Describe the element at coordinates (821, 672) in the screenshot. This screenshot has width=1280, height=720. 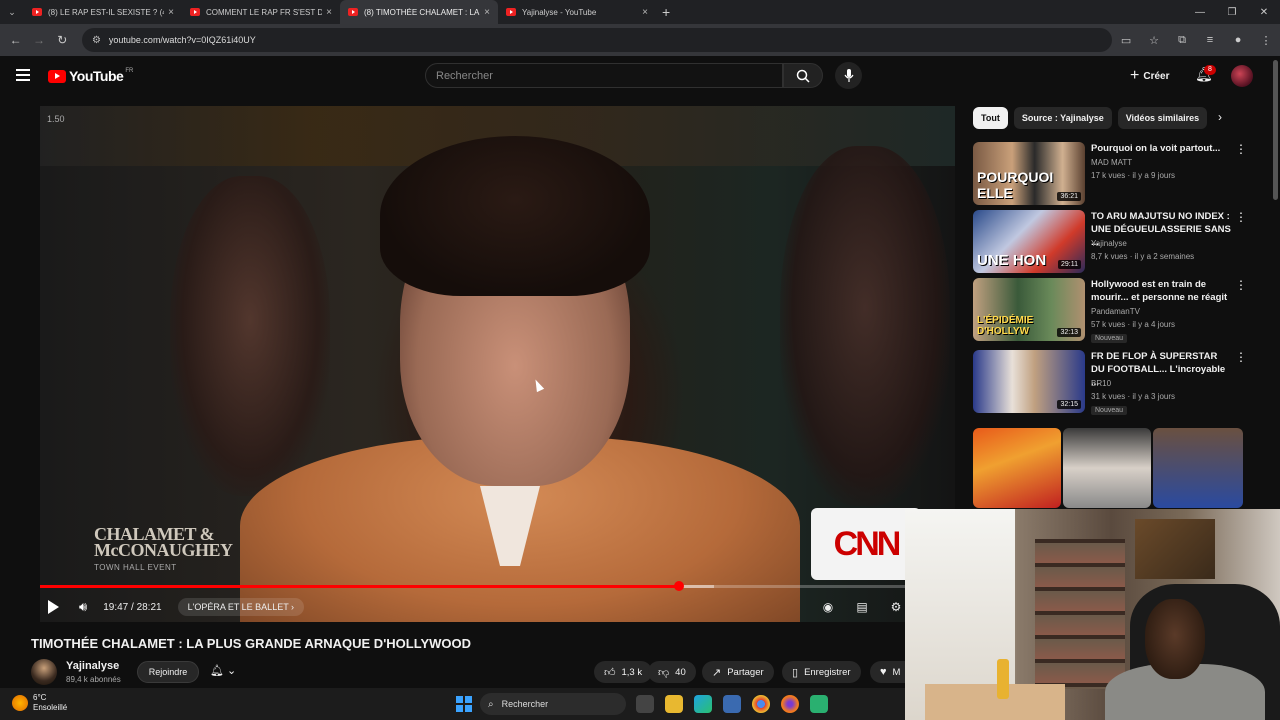
I see `save-button: ▯ Enregistrer` at that location.